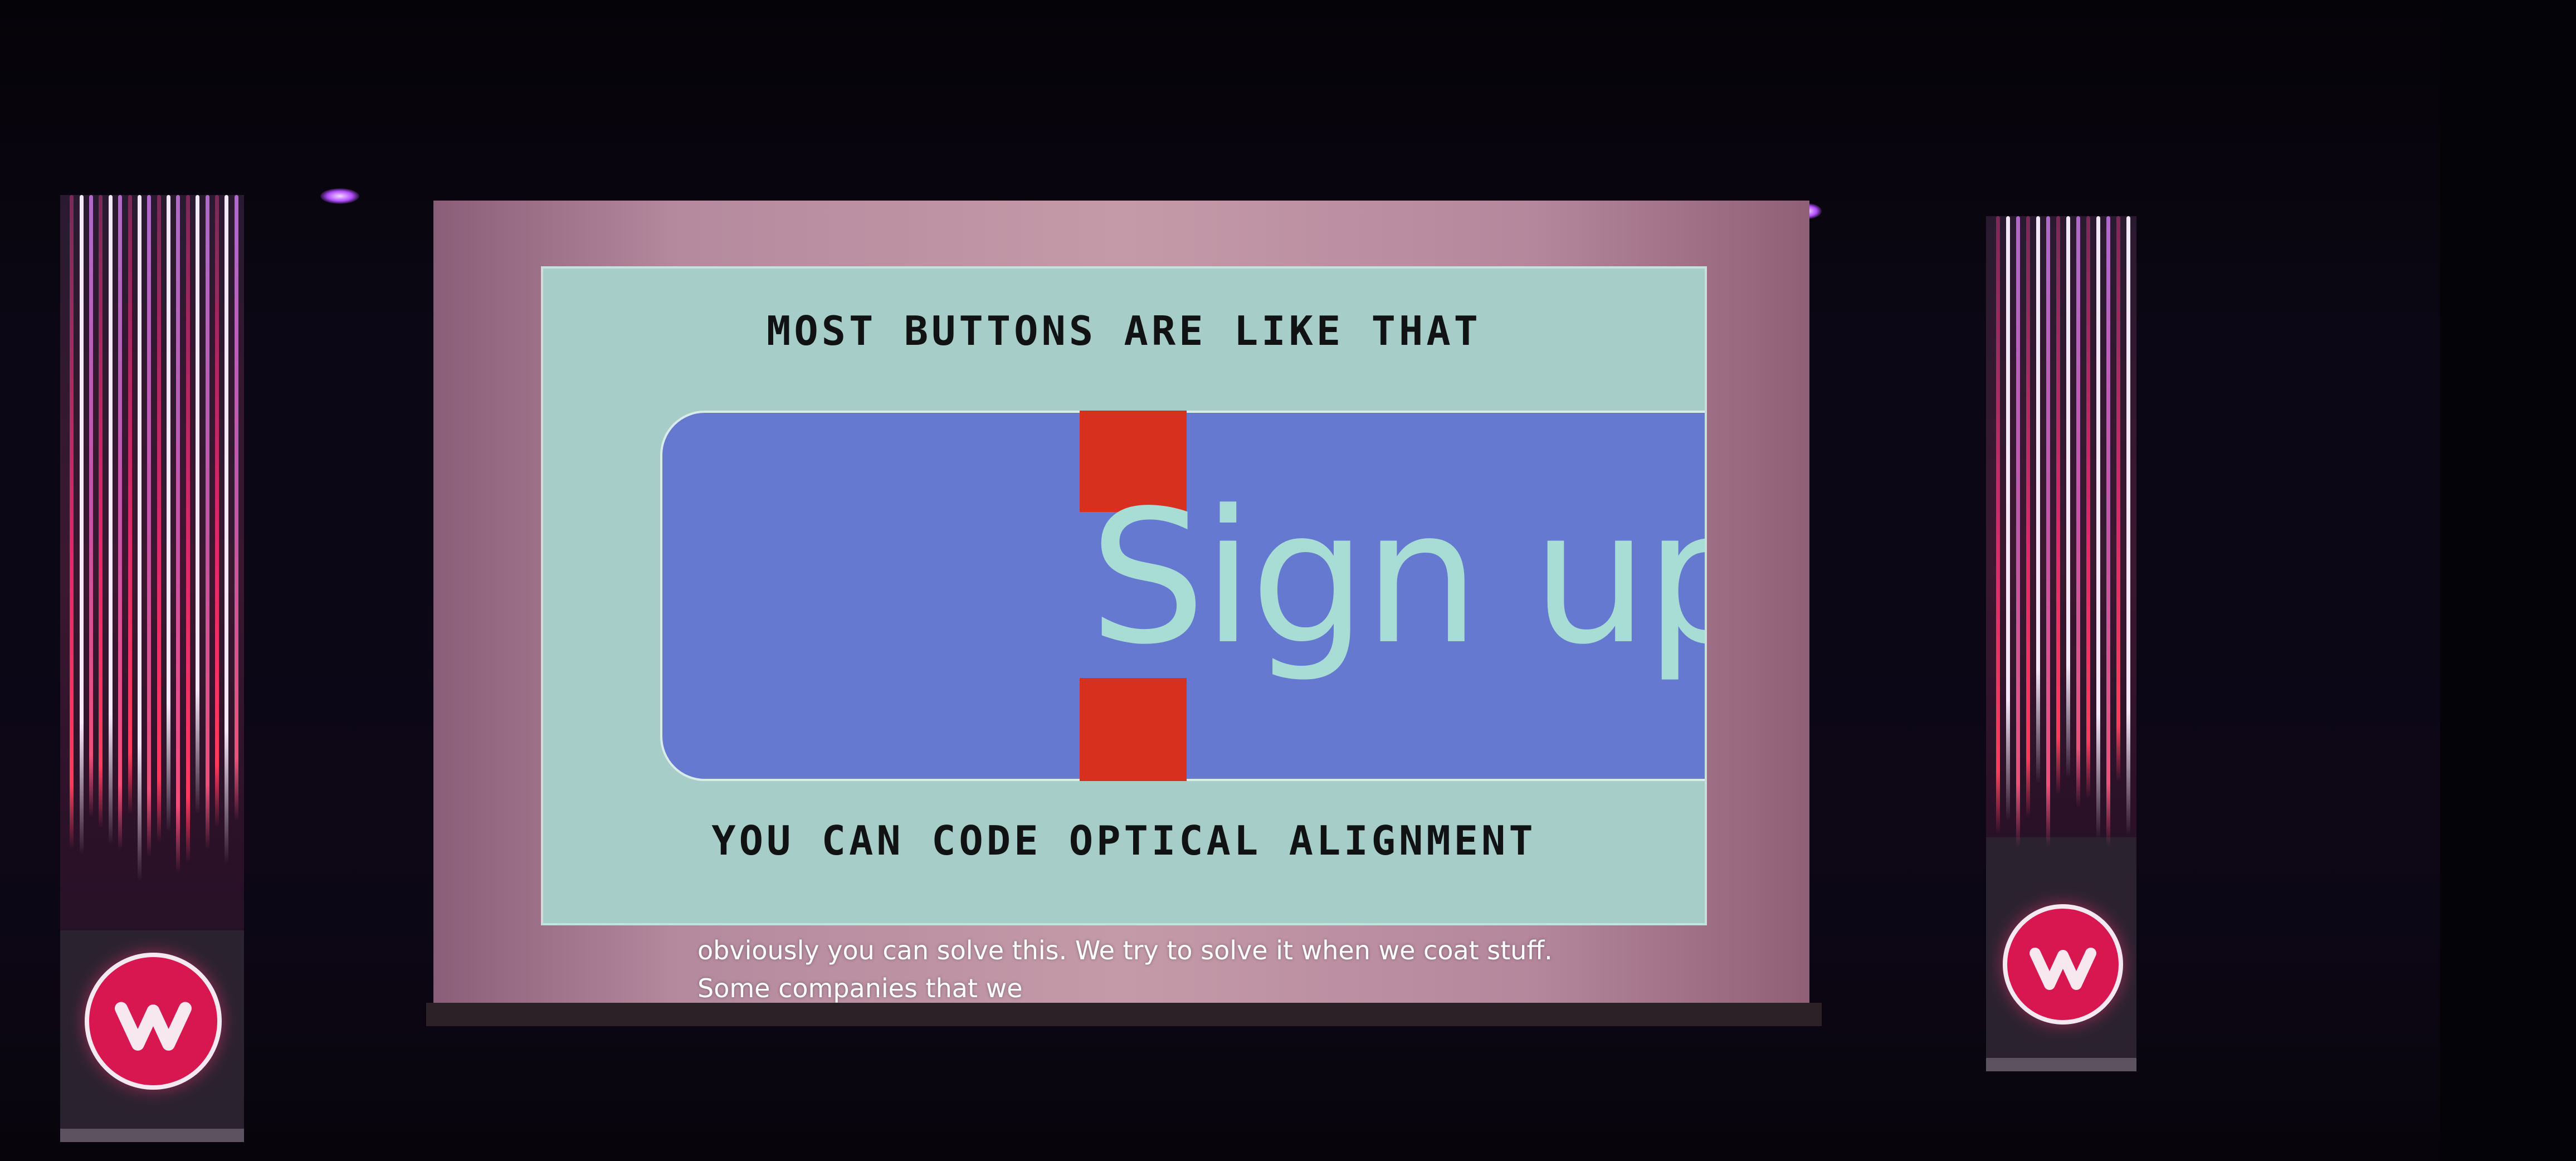 This screenshot has height=1161, width=2576. I want to click on right-banner, so click(2061, 643).